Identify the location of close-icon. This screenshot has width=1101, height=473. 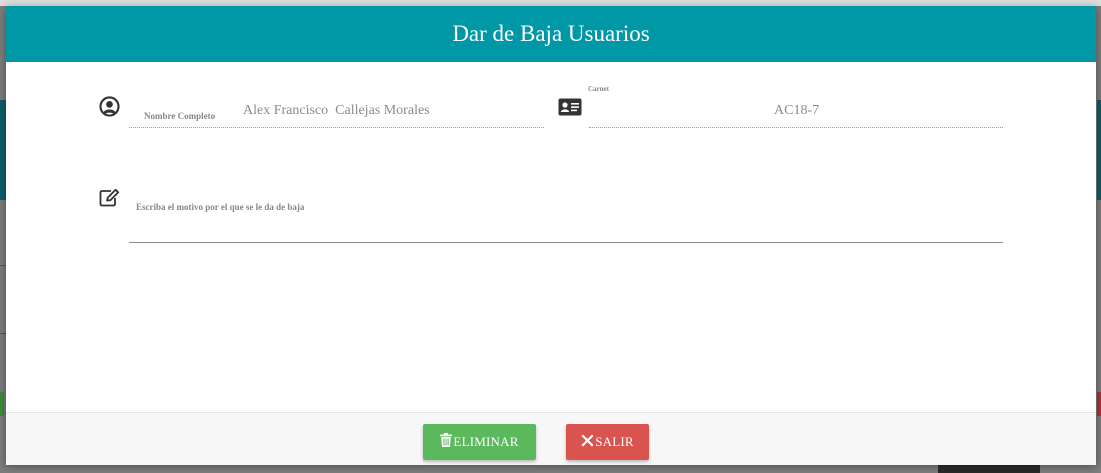
(588, 442).